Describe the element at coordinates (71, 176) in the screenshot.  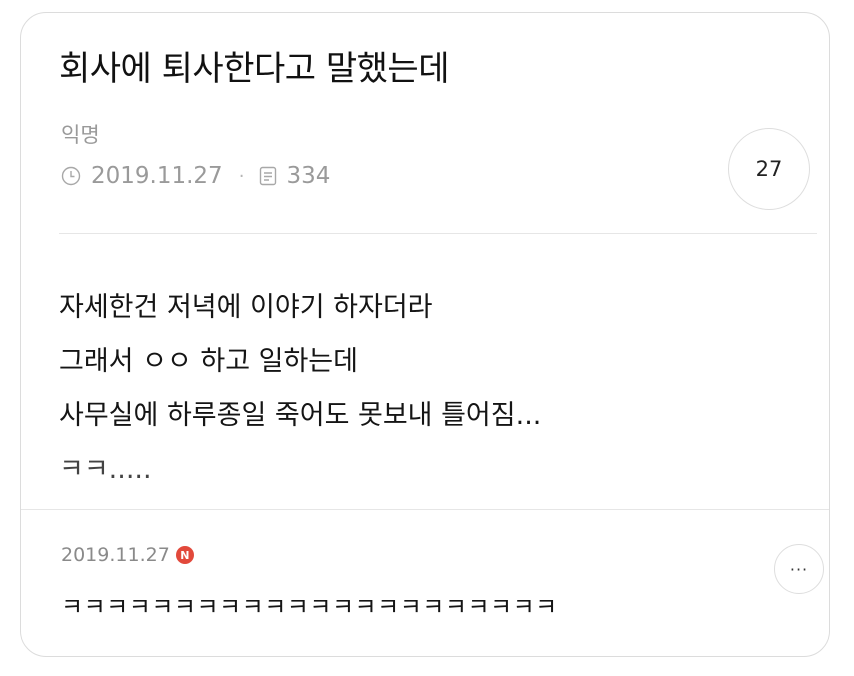
I see `clock-icon` at that location.